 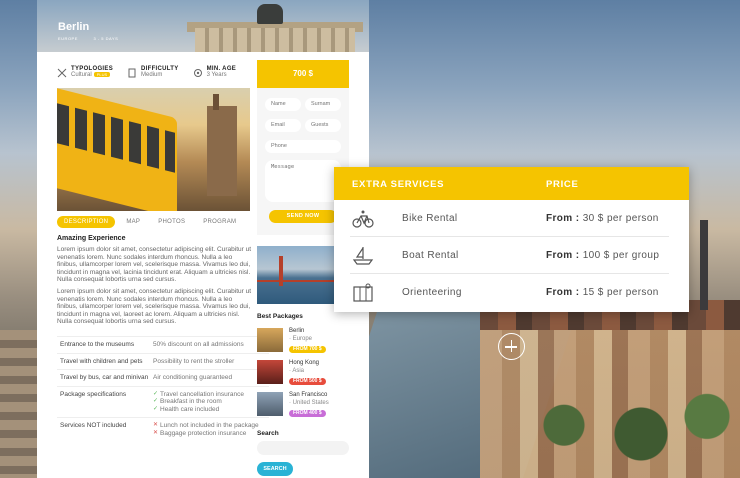 I want to click on package-item: San Francisco · United States FROM 400 $, so click(x=307, y=406).